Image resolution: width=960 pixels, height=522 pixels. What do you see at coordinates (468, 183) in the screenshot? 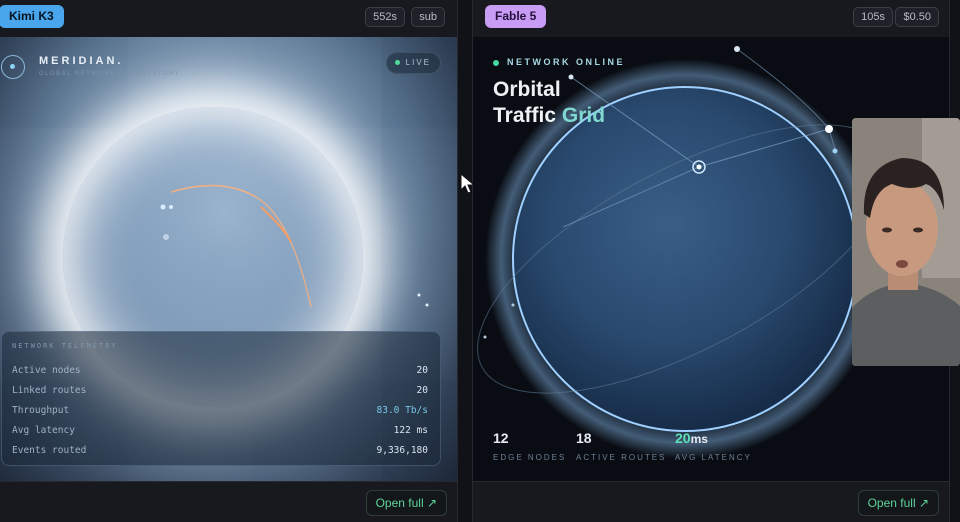
I see `mouse-pointer-icon` at bounding box center [468, 183].